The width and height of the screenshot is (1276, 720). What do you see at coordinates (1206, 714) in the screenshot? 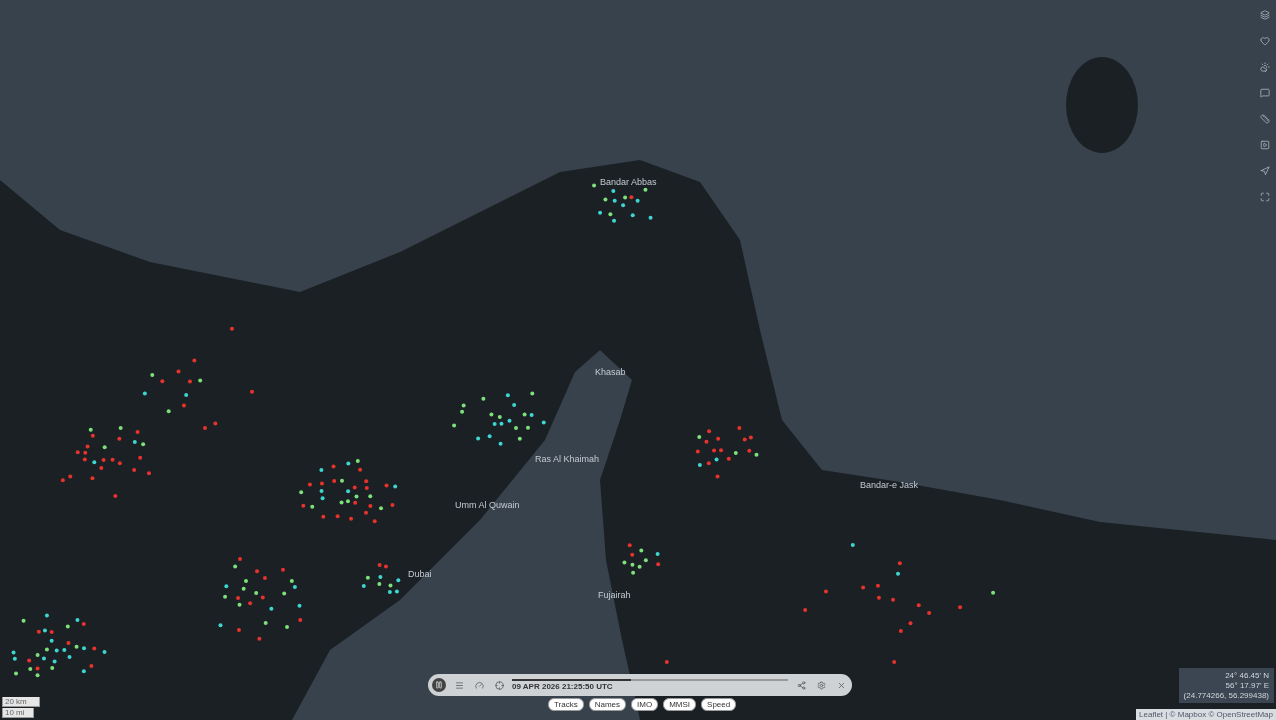
I see `map-attribution: Leaflet | © Mapbox © OpenStreetMap` at bounding box center [1206, 714].